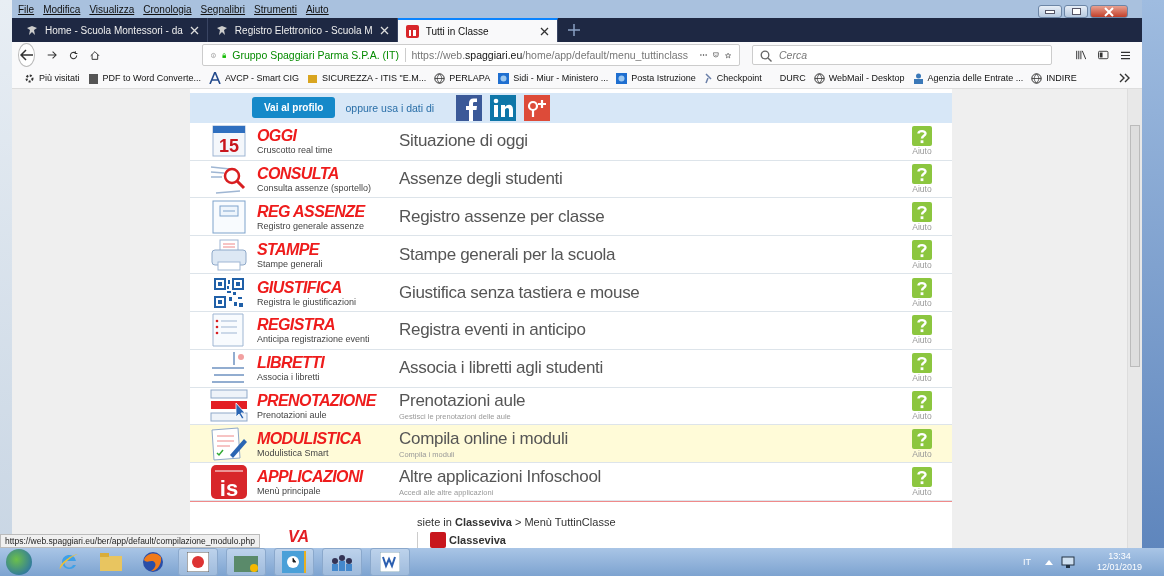 The height and width of the screenshot is (576, 1164). What do you see at coordinates (1125, 55) in the screenshot?
I see `menu-icon` at bounding box center [1125, 55].